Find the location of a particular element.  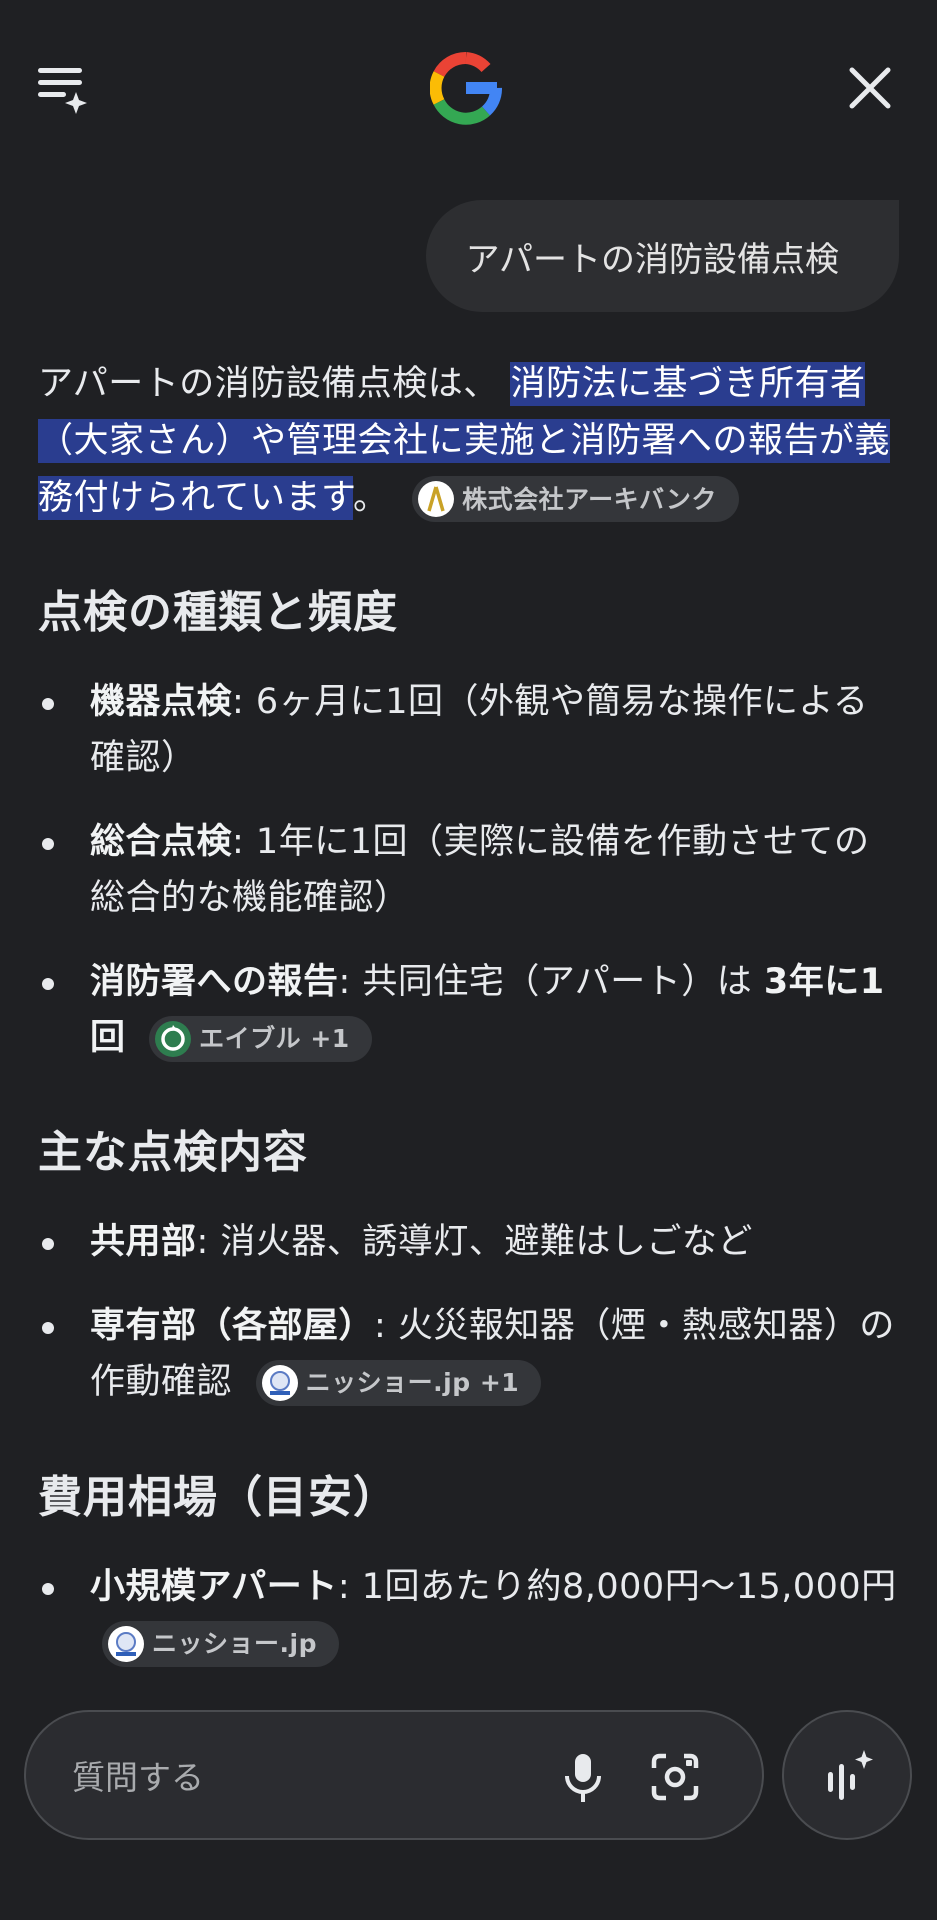

camera-lens-icon is located at coordinates (675, 1777).